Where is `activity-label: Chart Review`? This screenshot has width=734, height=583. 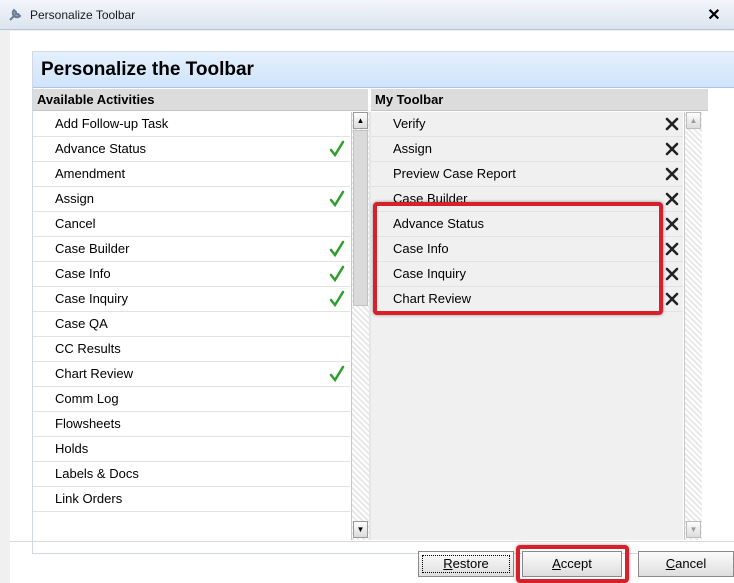 activity-label: Chart Review is located at coordinates (94, 373).